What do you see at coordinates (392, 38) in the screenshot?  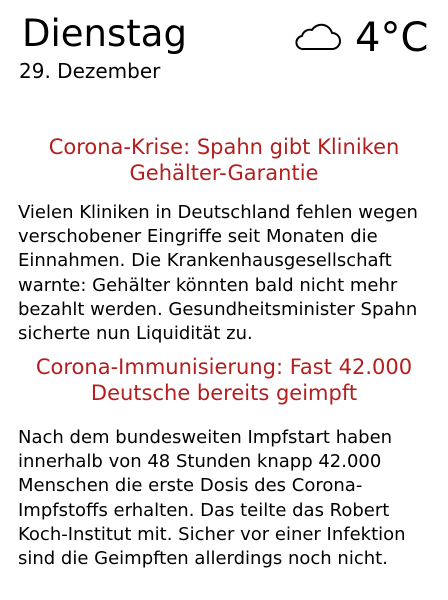 I see `temperature: 4°C` at bounding box center [392, 38].